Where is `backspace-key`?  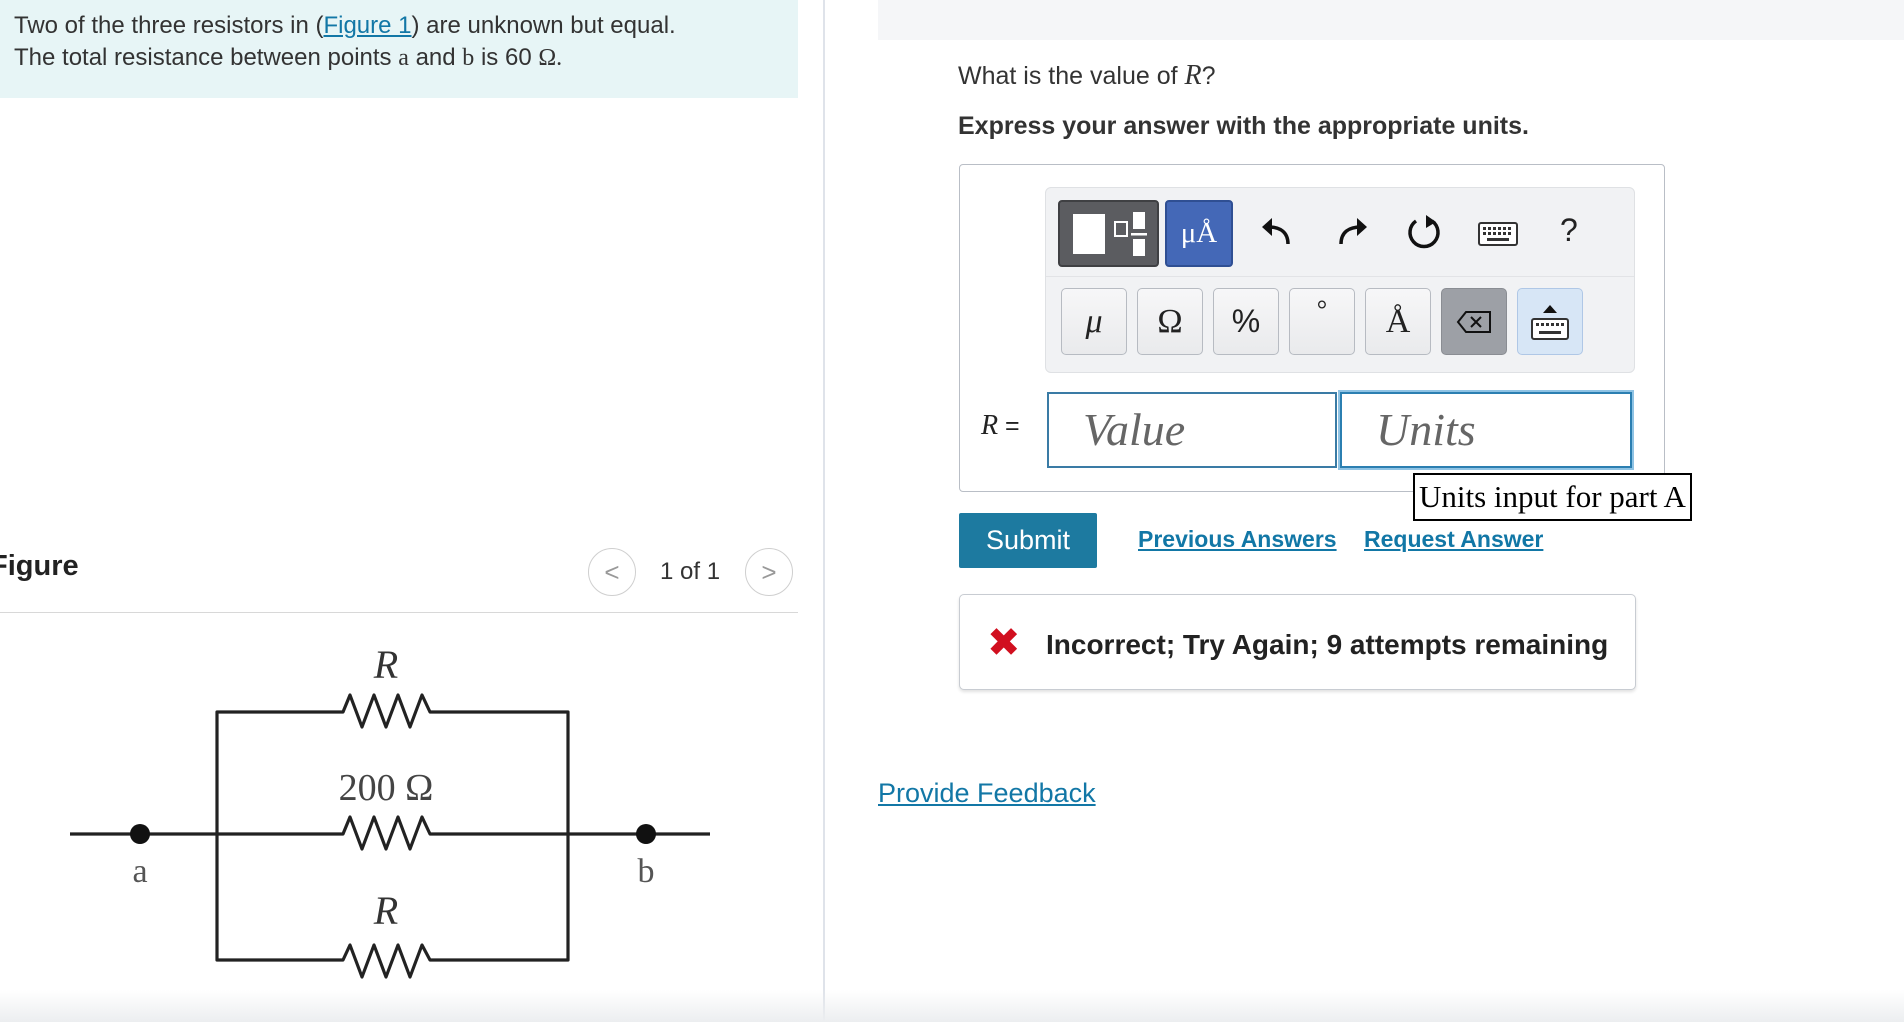
backspace-key is located at coordinates (1474, 321).